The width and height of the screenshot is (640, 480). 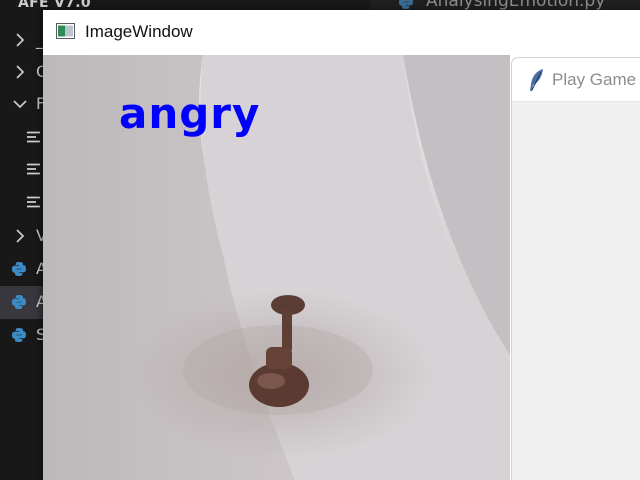 I want to click on chevron-down-icon, so click(x=20, y=104).